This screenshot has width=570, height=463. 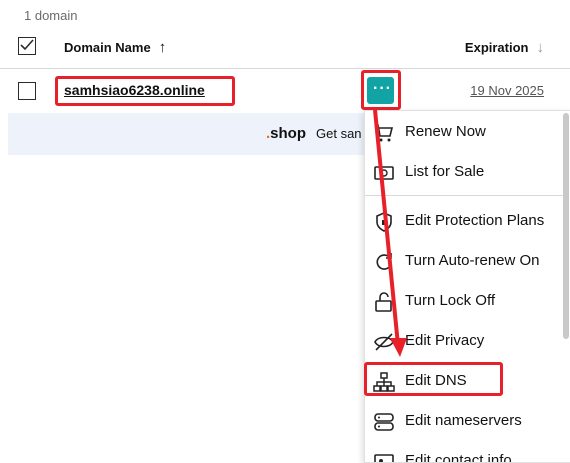 What do you see at coordinates (208, 134) in the screenshot?
I see `promo-banner: shop Get san` at bounding box center [208, 134].